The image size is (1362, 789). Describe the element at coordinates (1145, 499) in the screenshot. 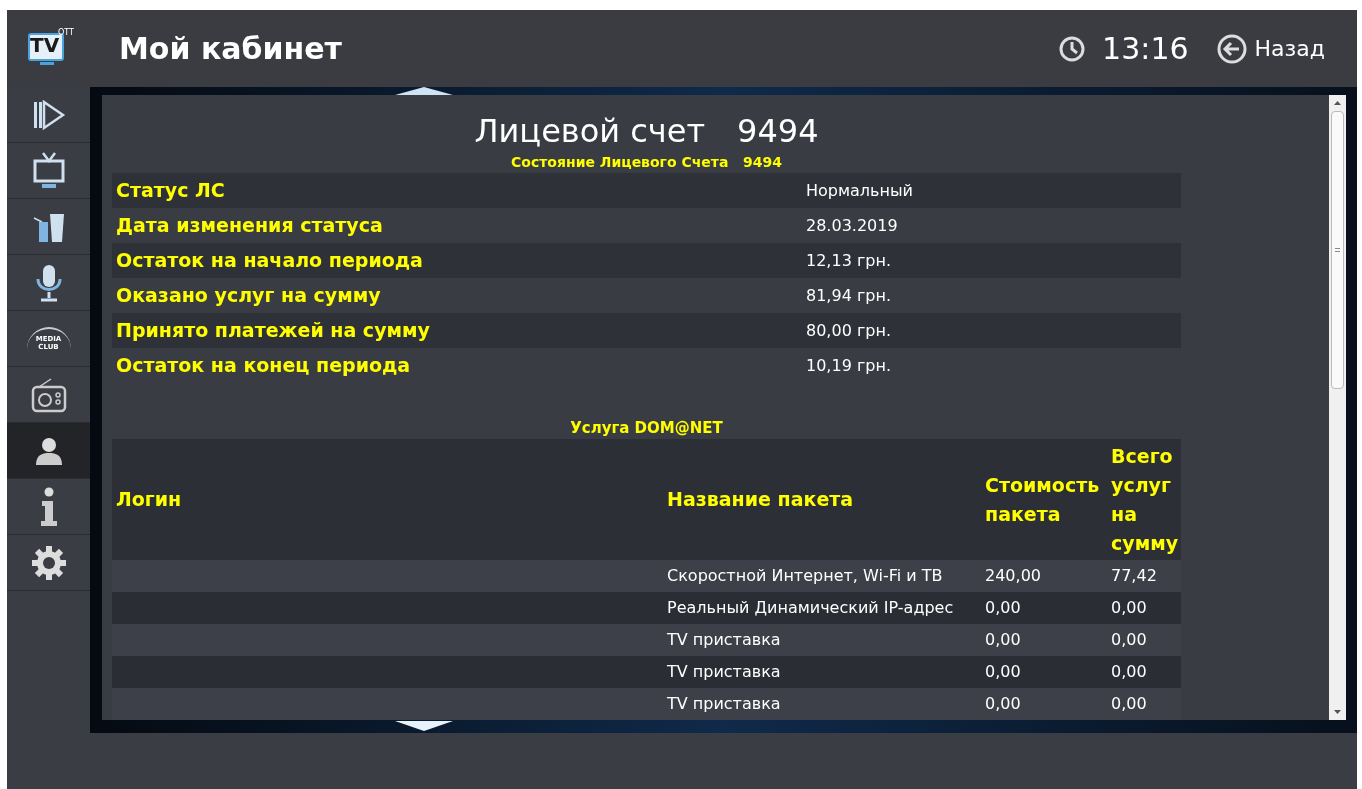

I see `column-header: Всего услуг на сумму` at that location.